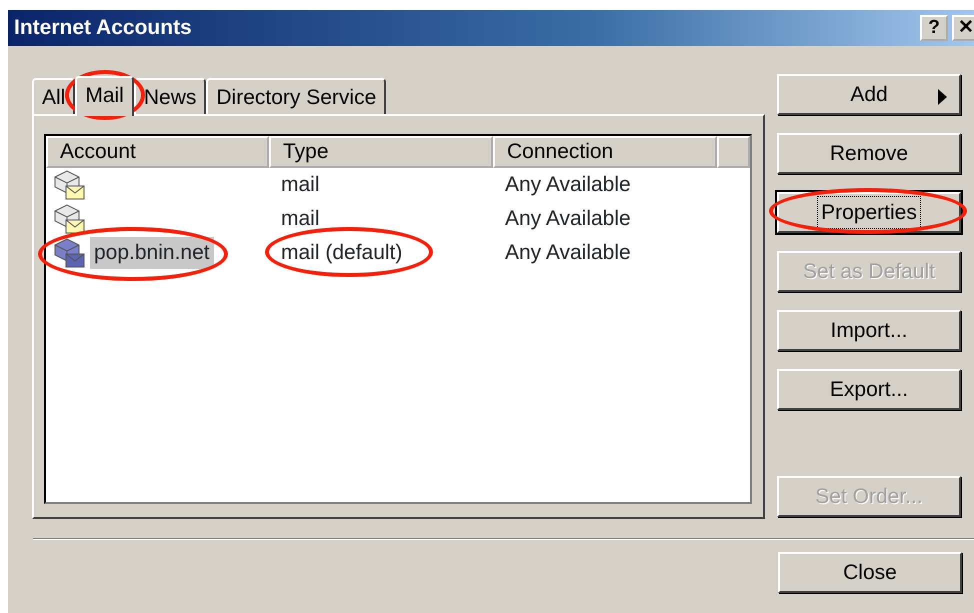  I want to click on tab: News, so click(170, 96).